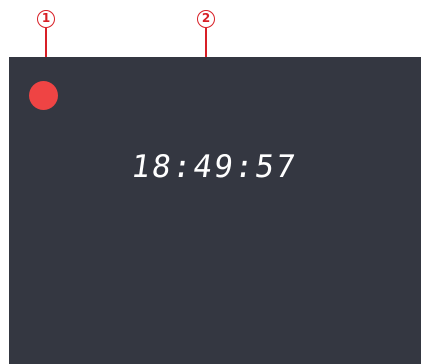 This screenshot has width=421, height=364. I want to click on clock-time-display: 18:49:57, so click(214, 167).